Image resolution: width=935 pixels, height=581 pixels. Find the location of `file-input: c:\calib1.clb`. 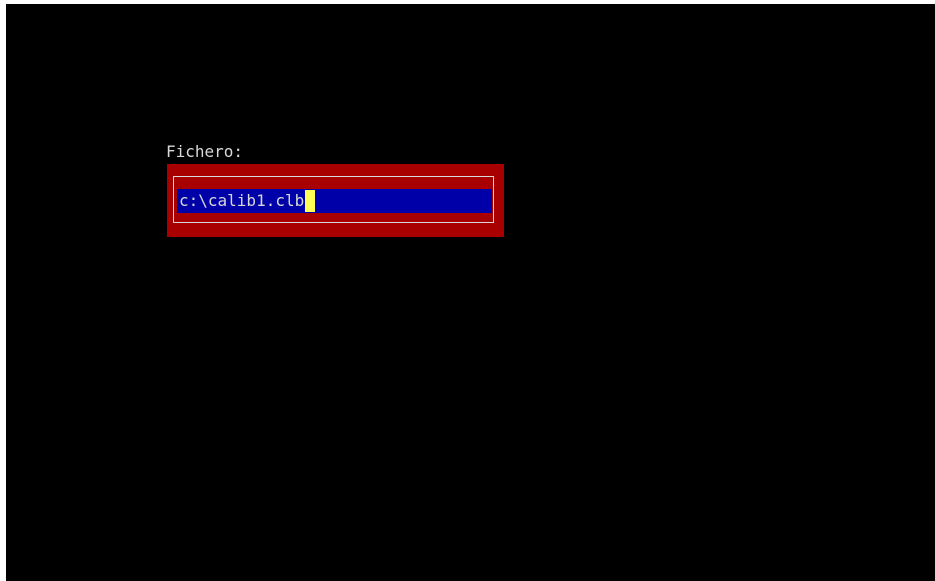

file-input: c:\calib1.clb is located at coordinates (334, 201).